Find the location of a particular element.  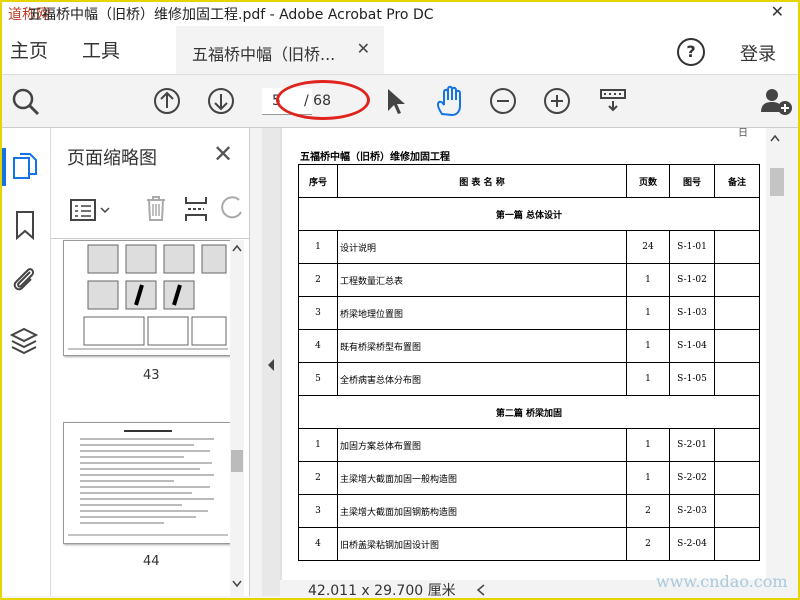

previous-page-icon is located at coordinates (167, 101).